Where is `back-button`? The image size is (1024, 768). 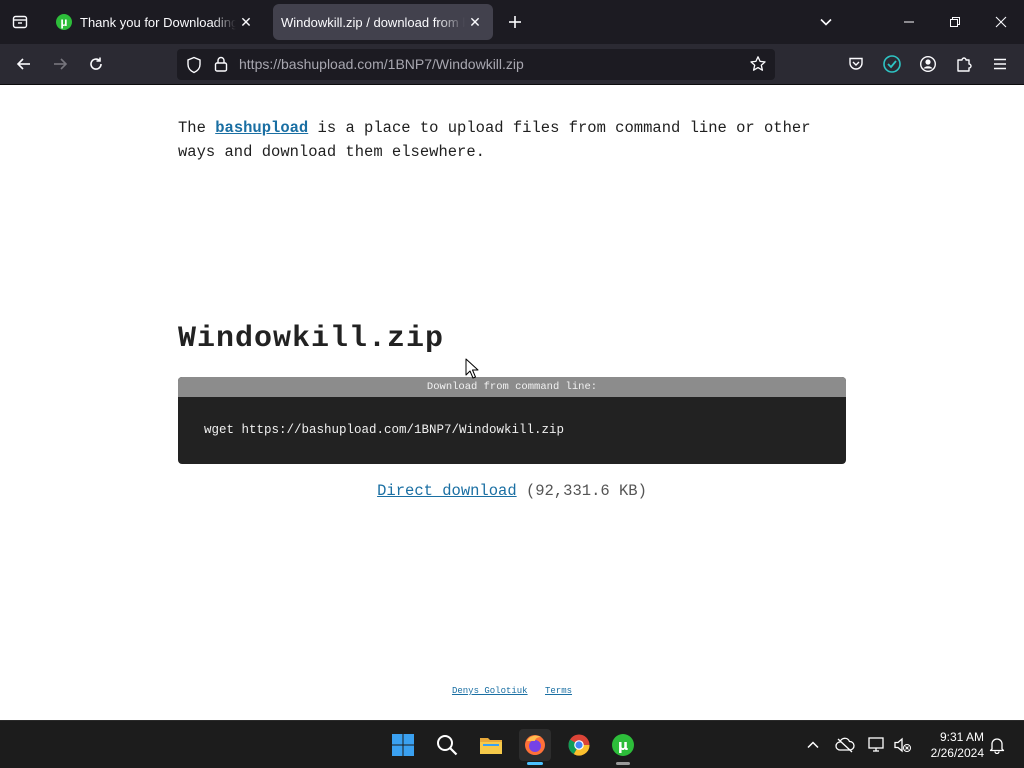
back-button is located at coordinates (24, 64).